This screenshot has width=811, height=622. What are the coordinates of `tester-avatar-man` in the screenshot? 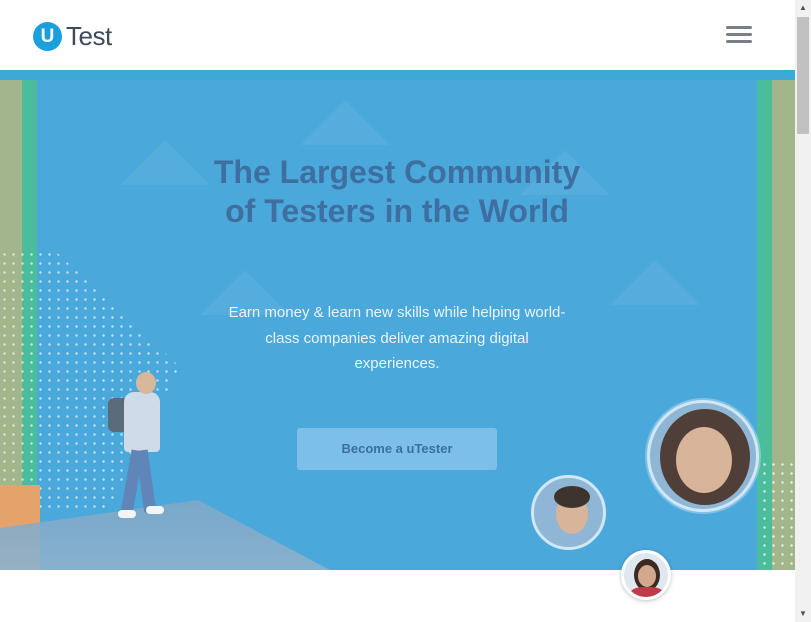 It's located at (568, 512).